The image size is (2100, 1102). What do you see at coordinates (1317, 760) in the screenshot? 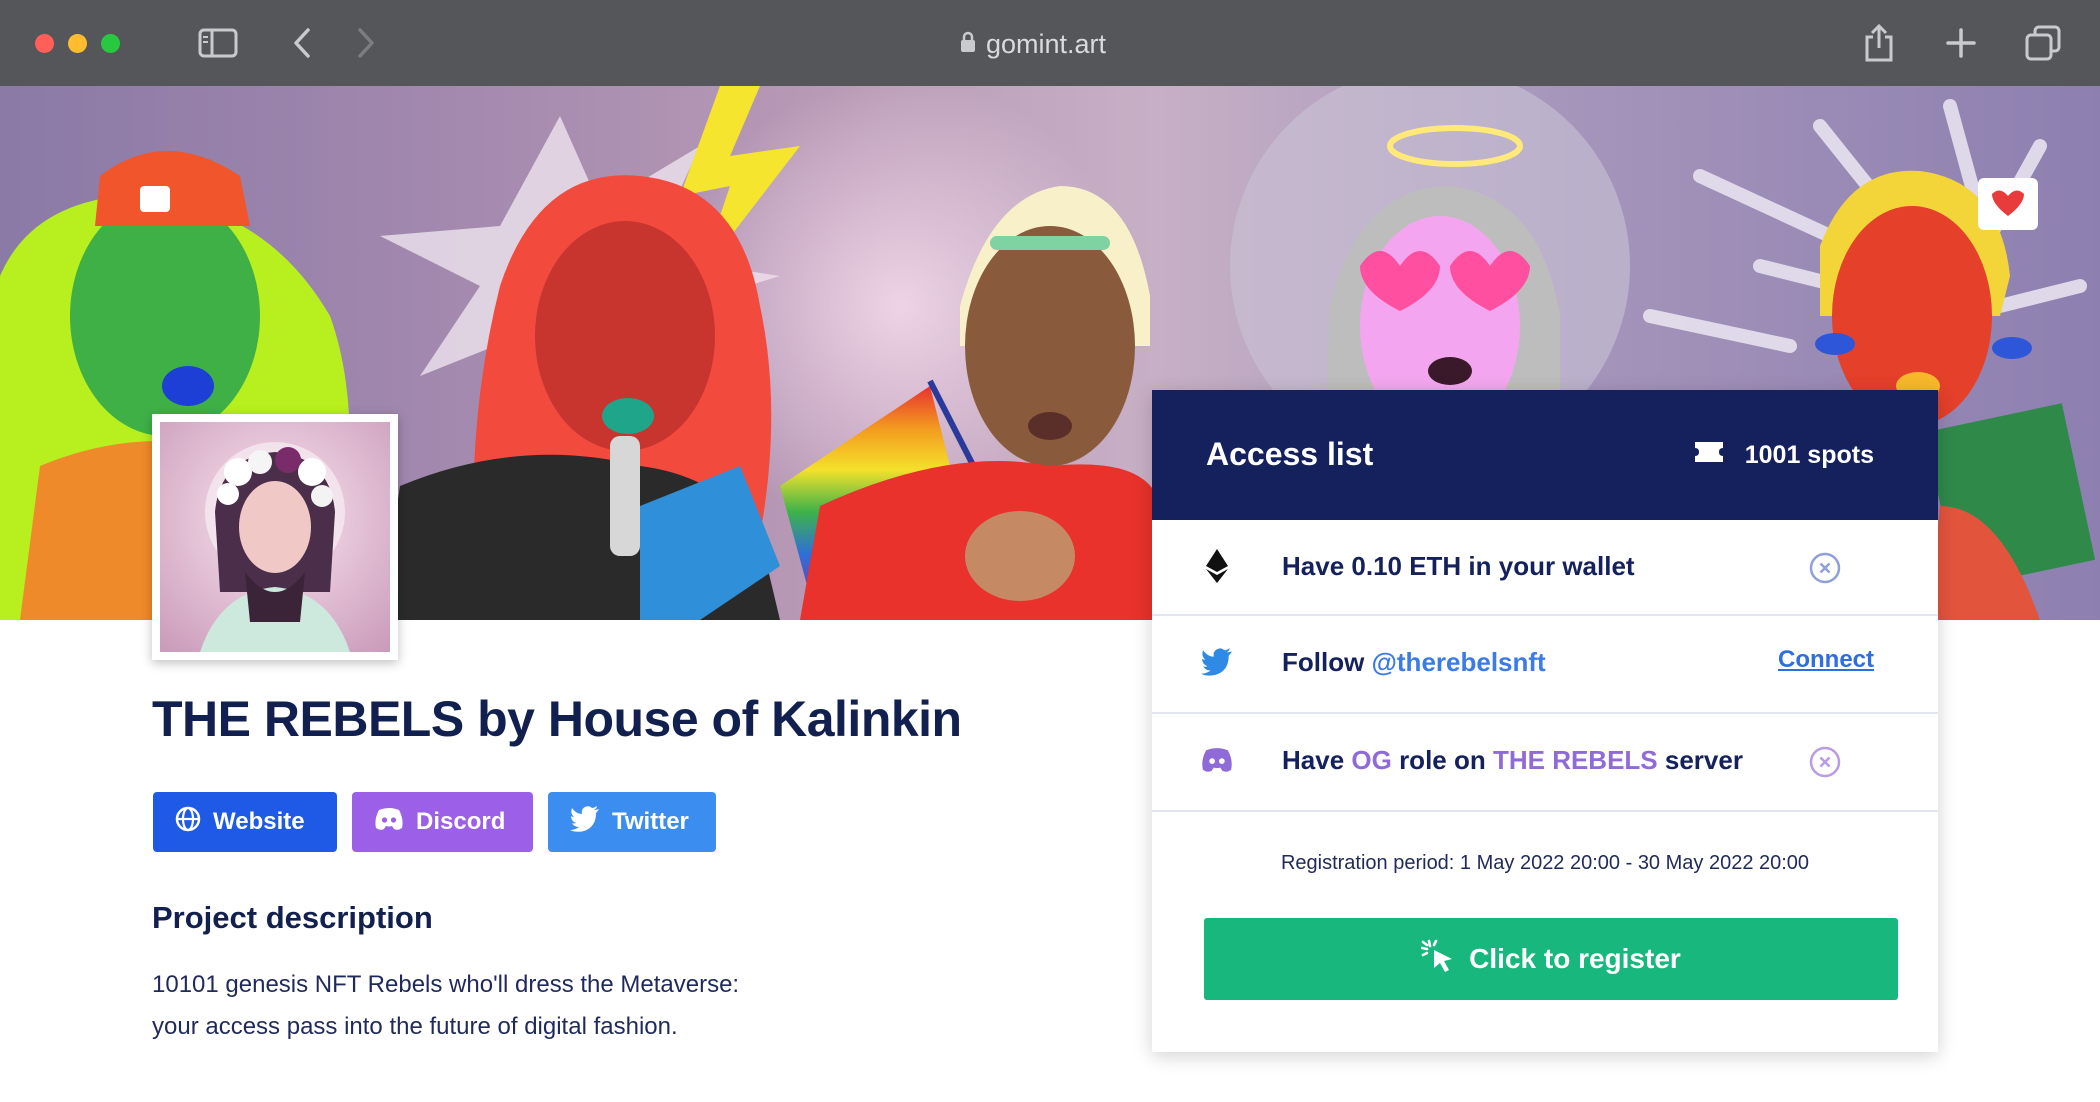
I see `discord-req-prefix: Have` at bounding box center [1317, 760].